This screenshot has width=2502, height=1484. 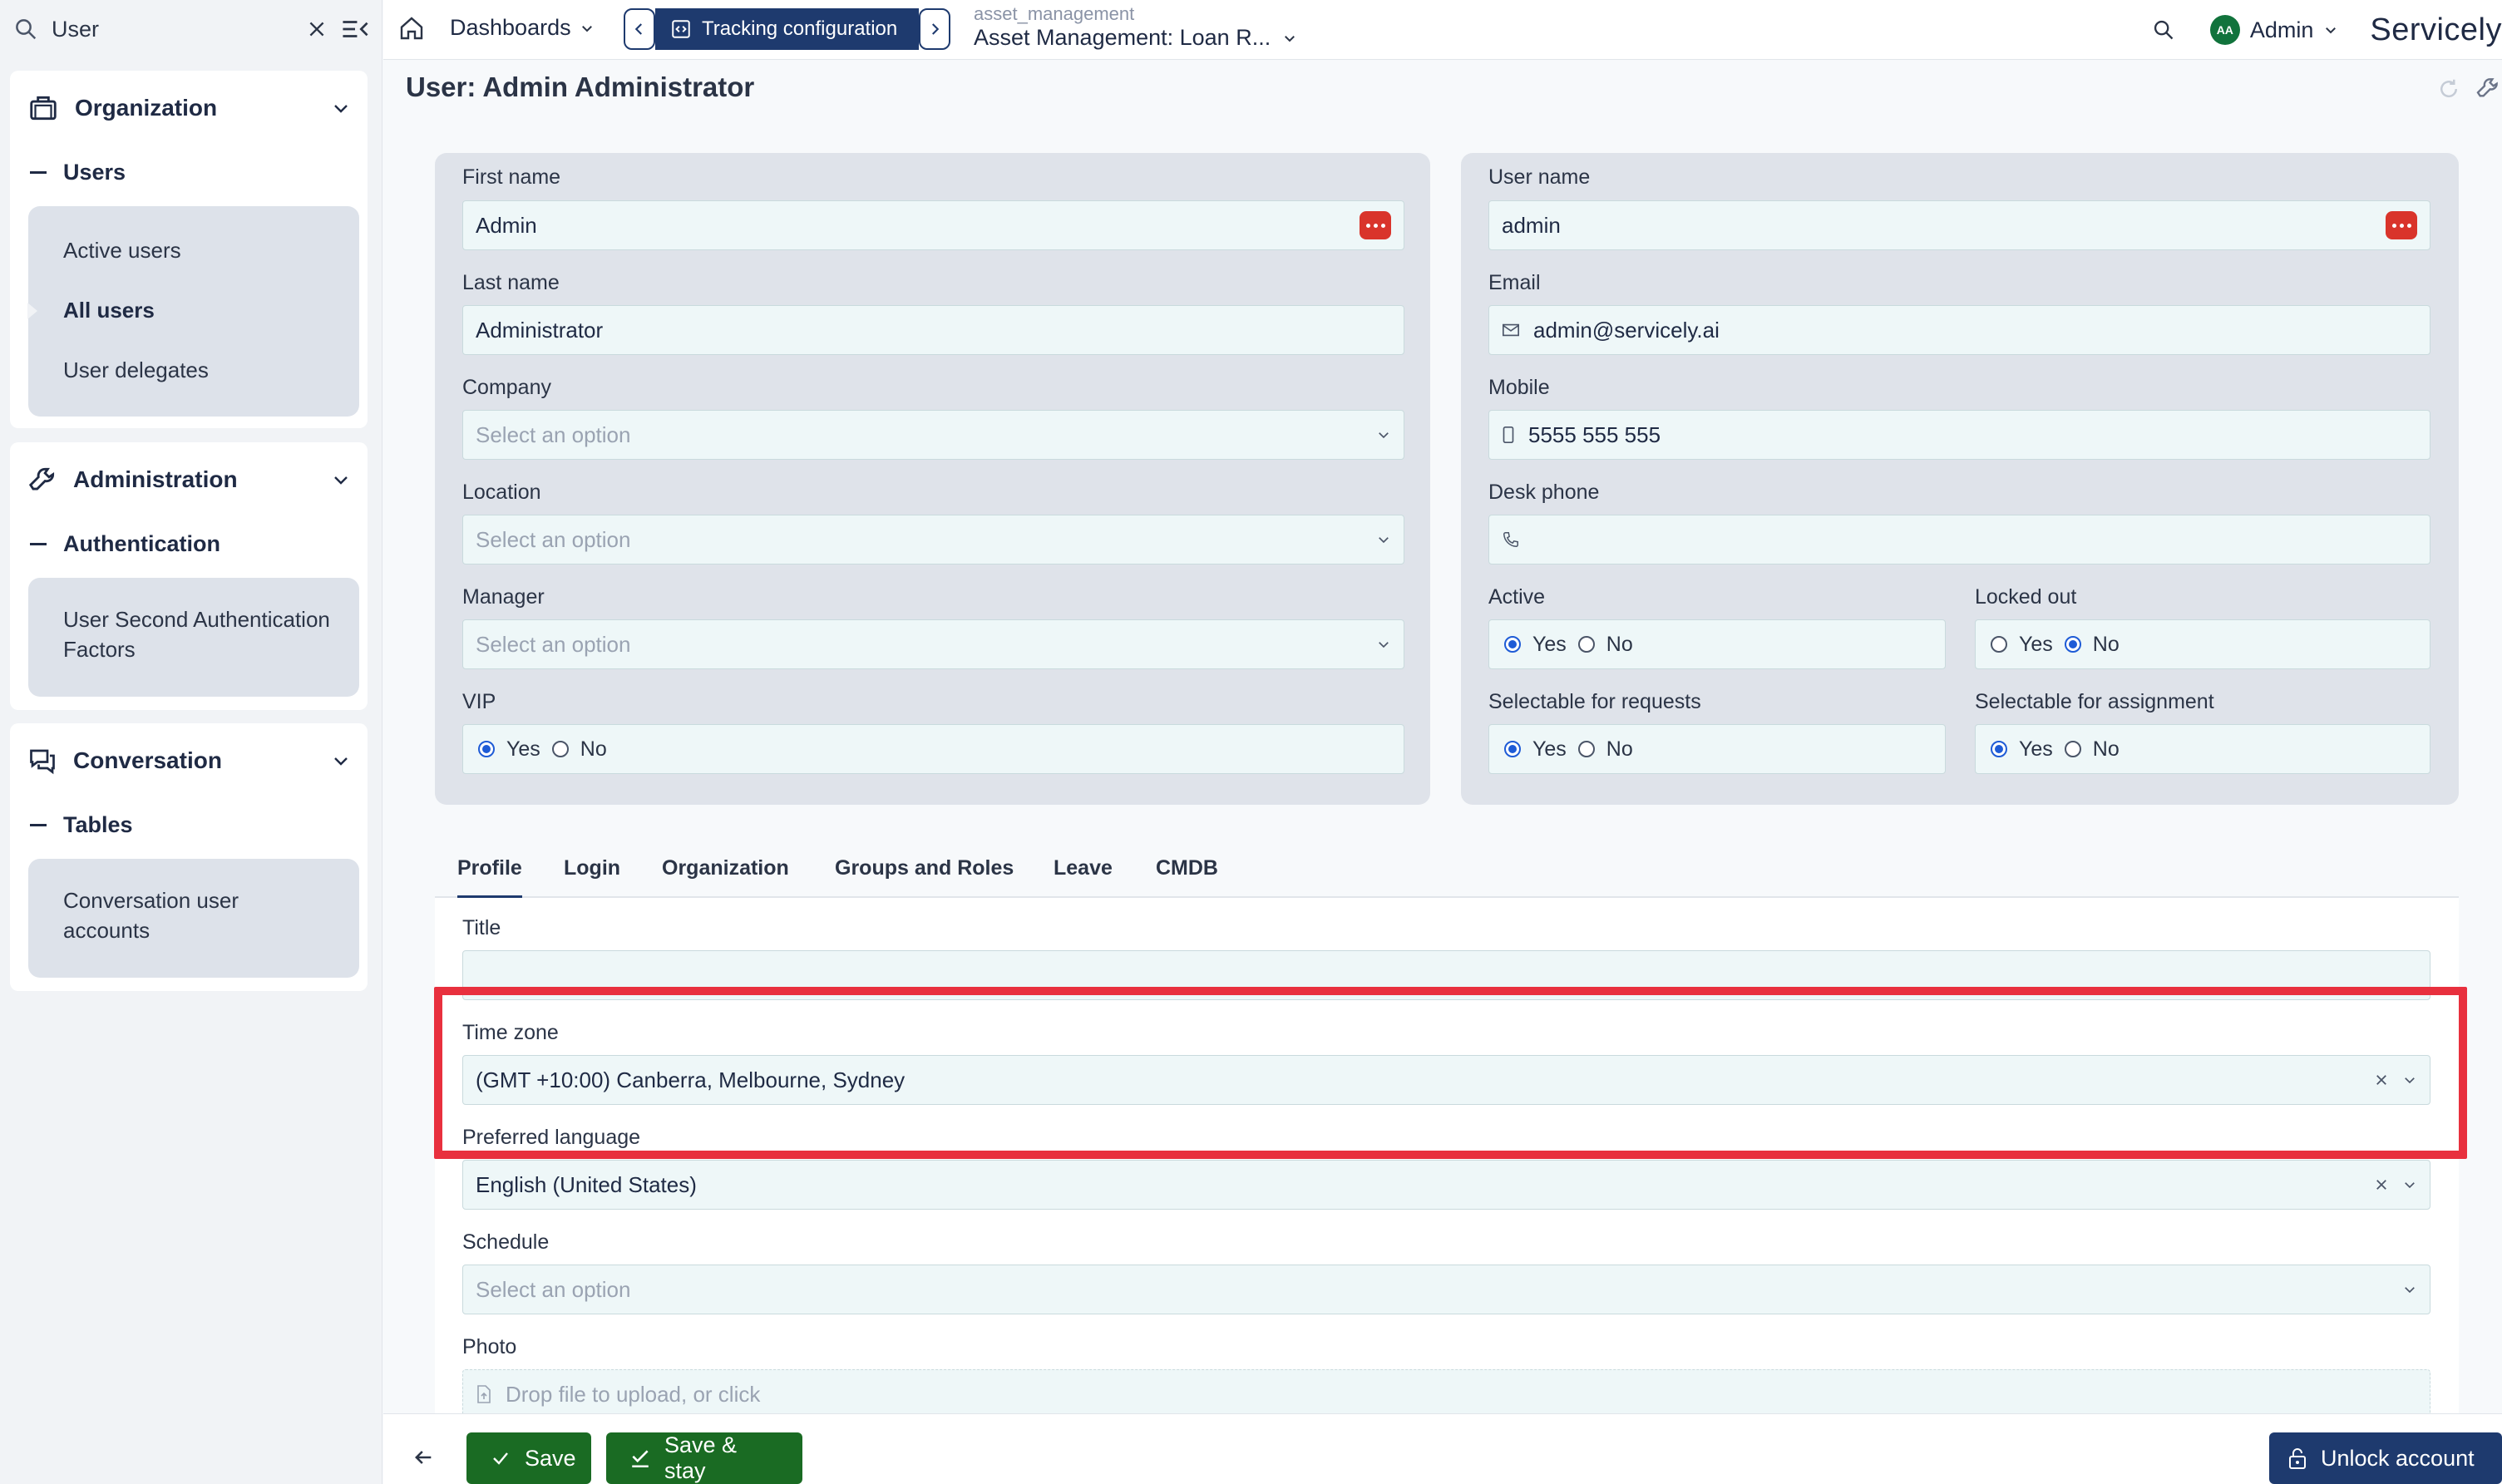 I want to click on tracking-configuration-button: Tracking configuration, so click(x=787, y=29).